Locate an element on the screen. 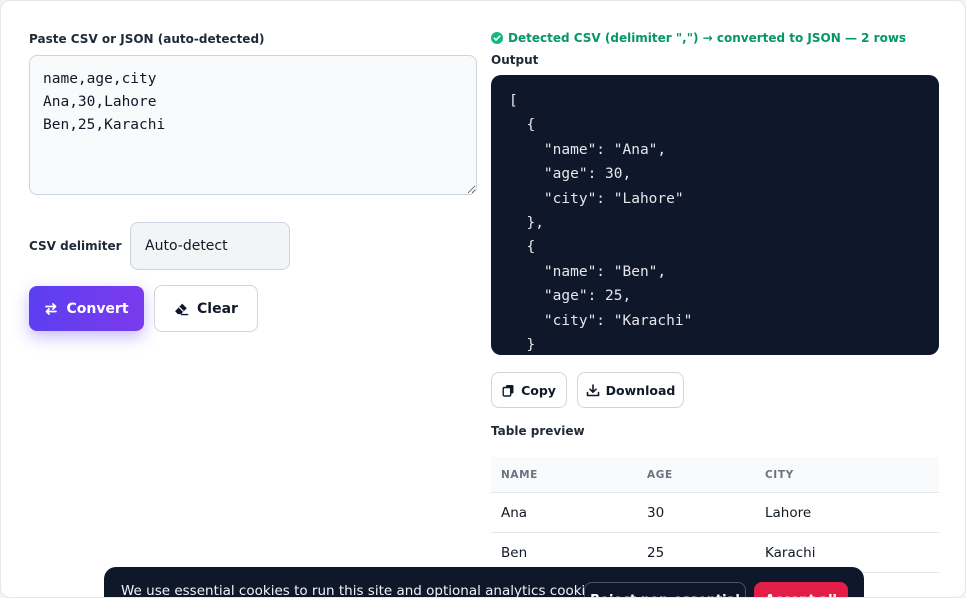 This screenshot has height=598, width=966. csv-json-input is located at coordinates (253, 125).